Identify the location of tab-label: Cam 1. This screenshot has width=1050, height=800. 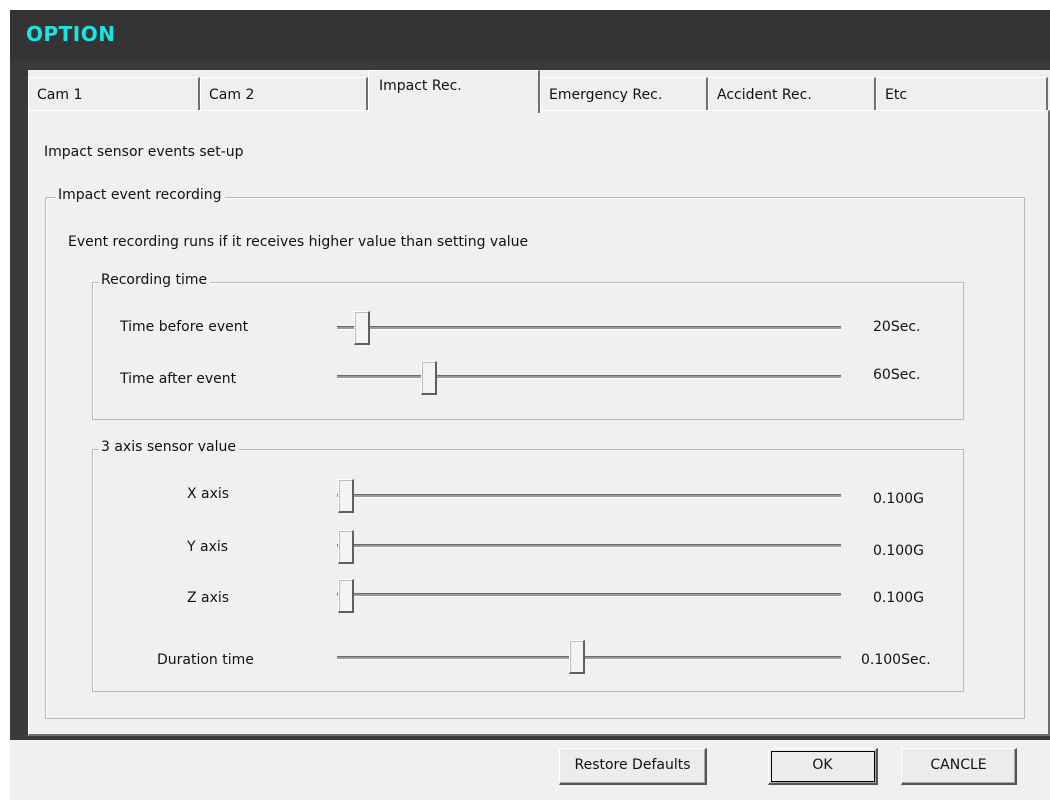
(60, 95).